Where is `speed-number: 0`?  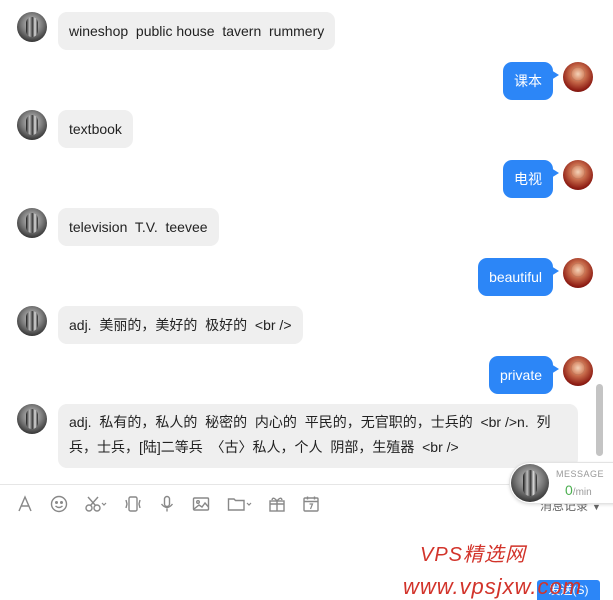 speed-number: 0 is located at coordinates (569, 490).